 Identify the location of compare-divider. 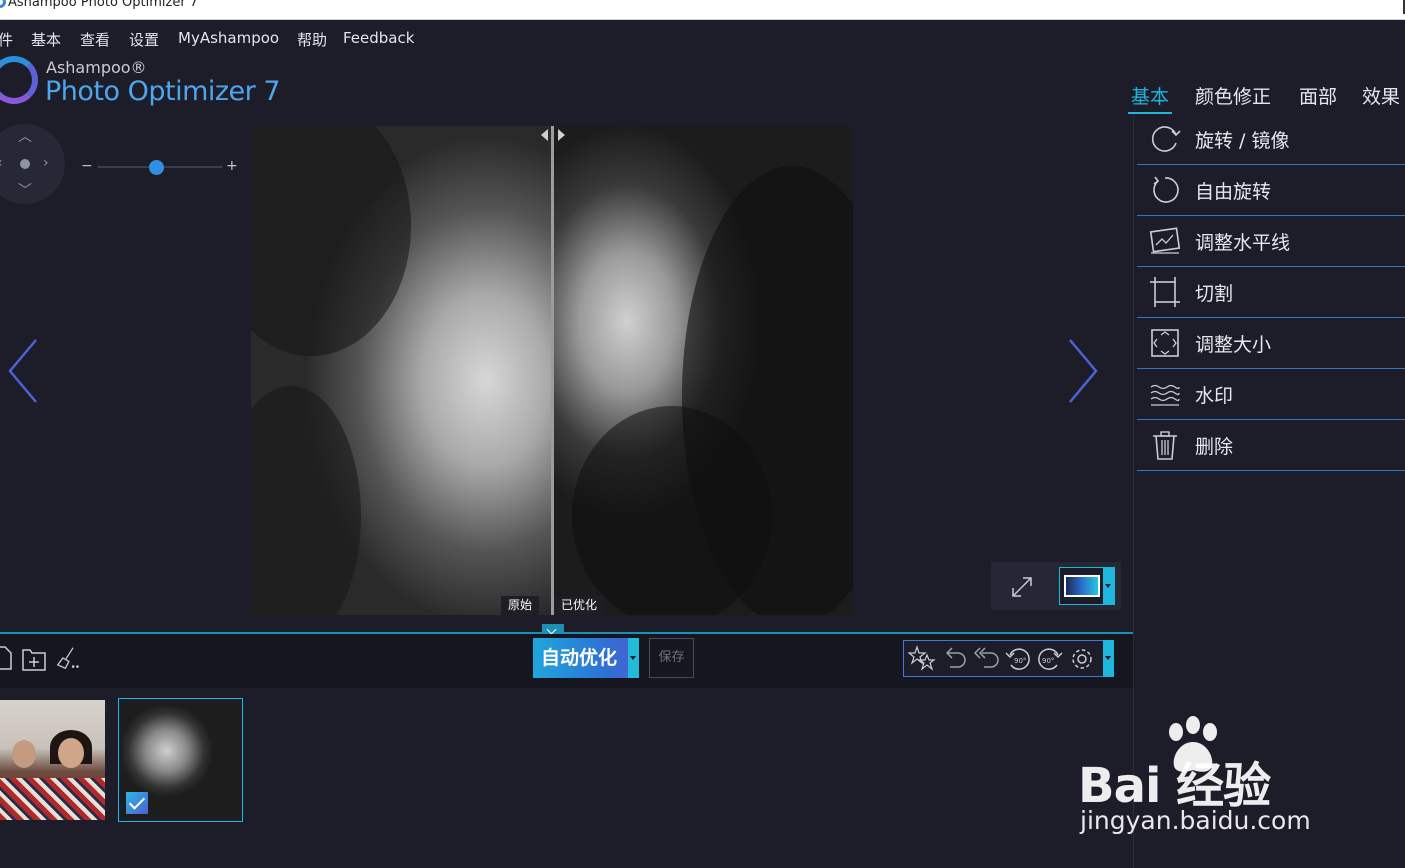
(552, 370).